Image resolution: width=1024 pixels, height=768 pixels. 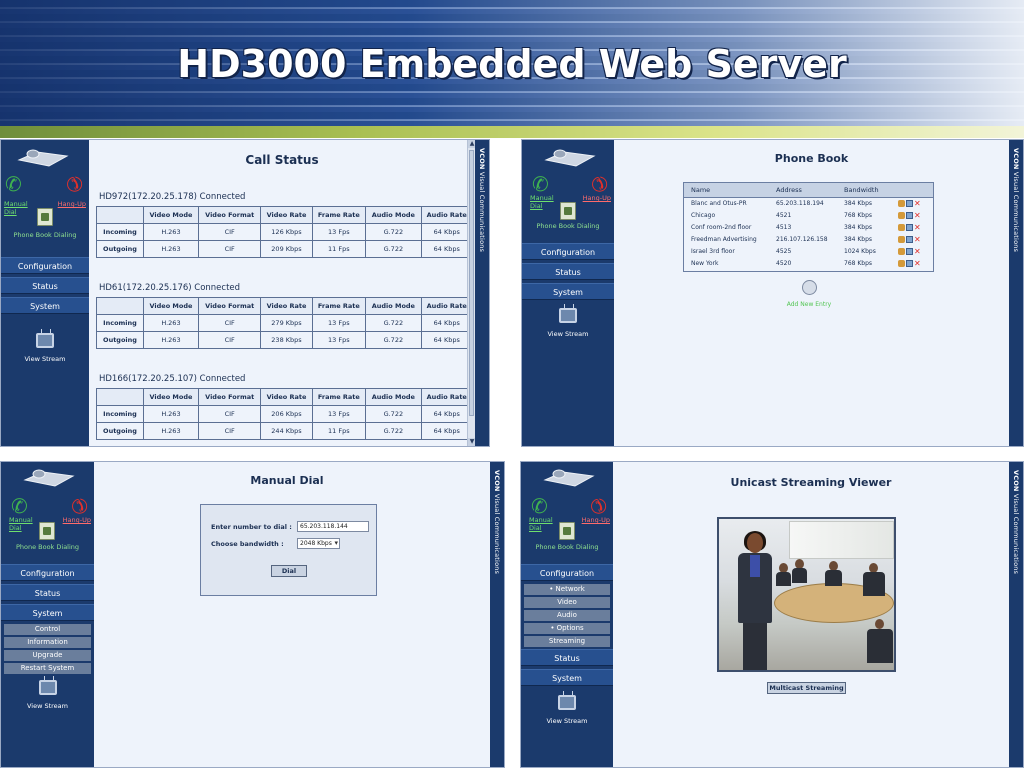 What do you see at coordinates (393, 397) in the screenshot?
I see `table-header: Audio Mode` at bounding box center [393, 397].